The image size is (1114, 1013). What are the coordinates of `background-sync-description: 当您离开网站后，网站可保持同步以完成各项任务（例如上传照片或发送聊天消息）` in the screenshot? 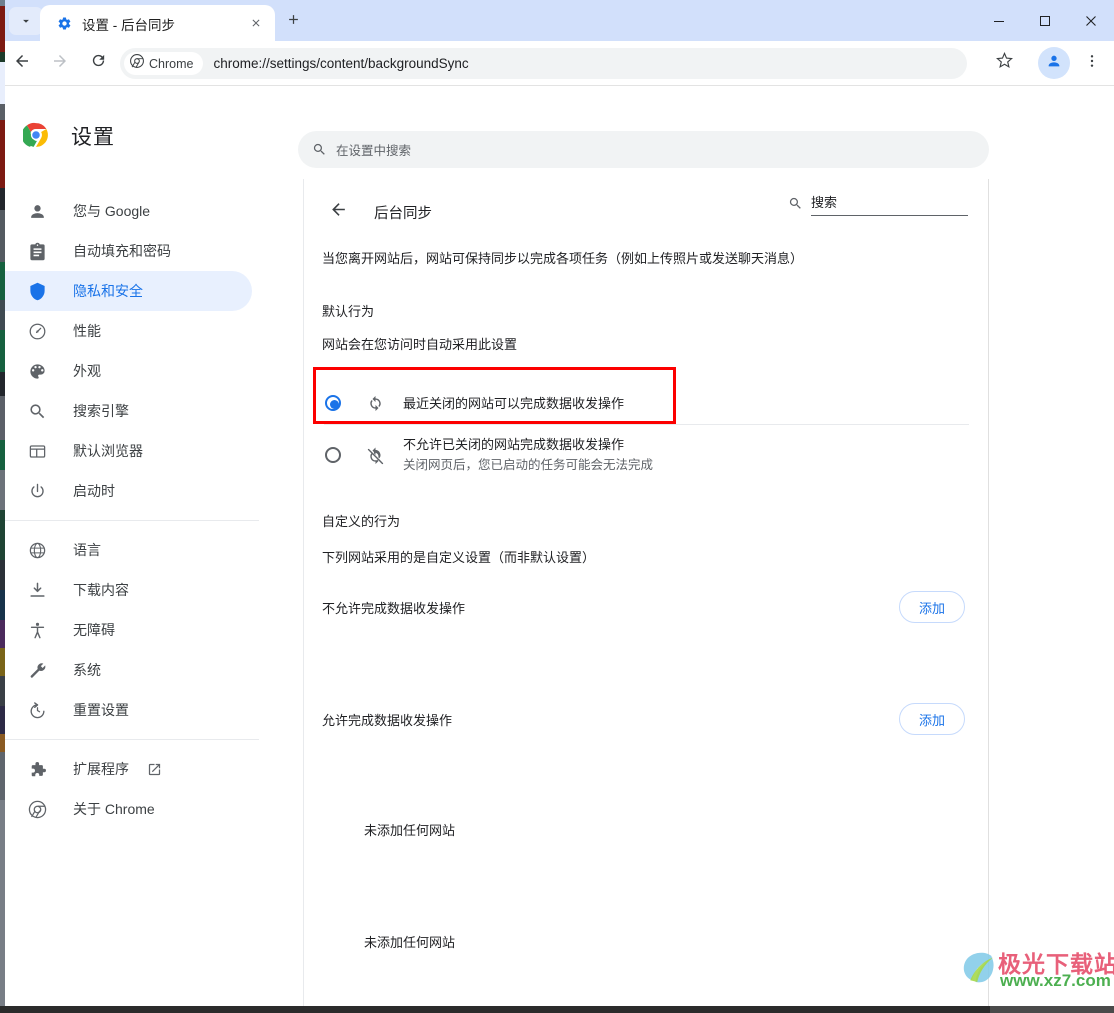 It's located at (563, 258).